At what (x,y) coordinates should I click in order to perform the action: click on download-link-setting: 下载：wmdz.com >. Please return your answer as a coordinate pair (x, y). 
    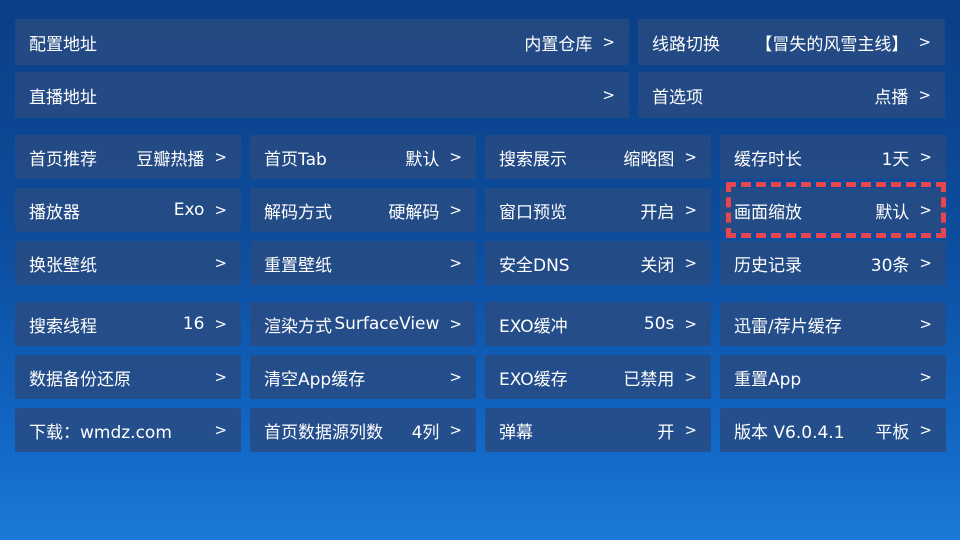
    Looking at the image, I should click on (128, 430).